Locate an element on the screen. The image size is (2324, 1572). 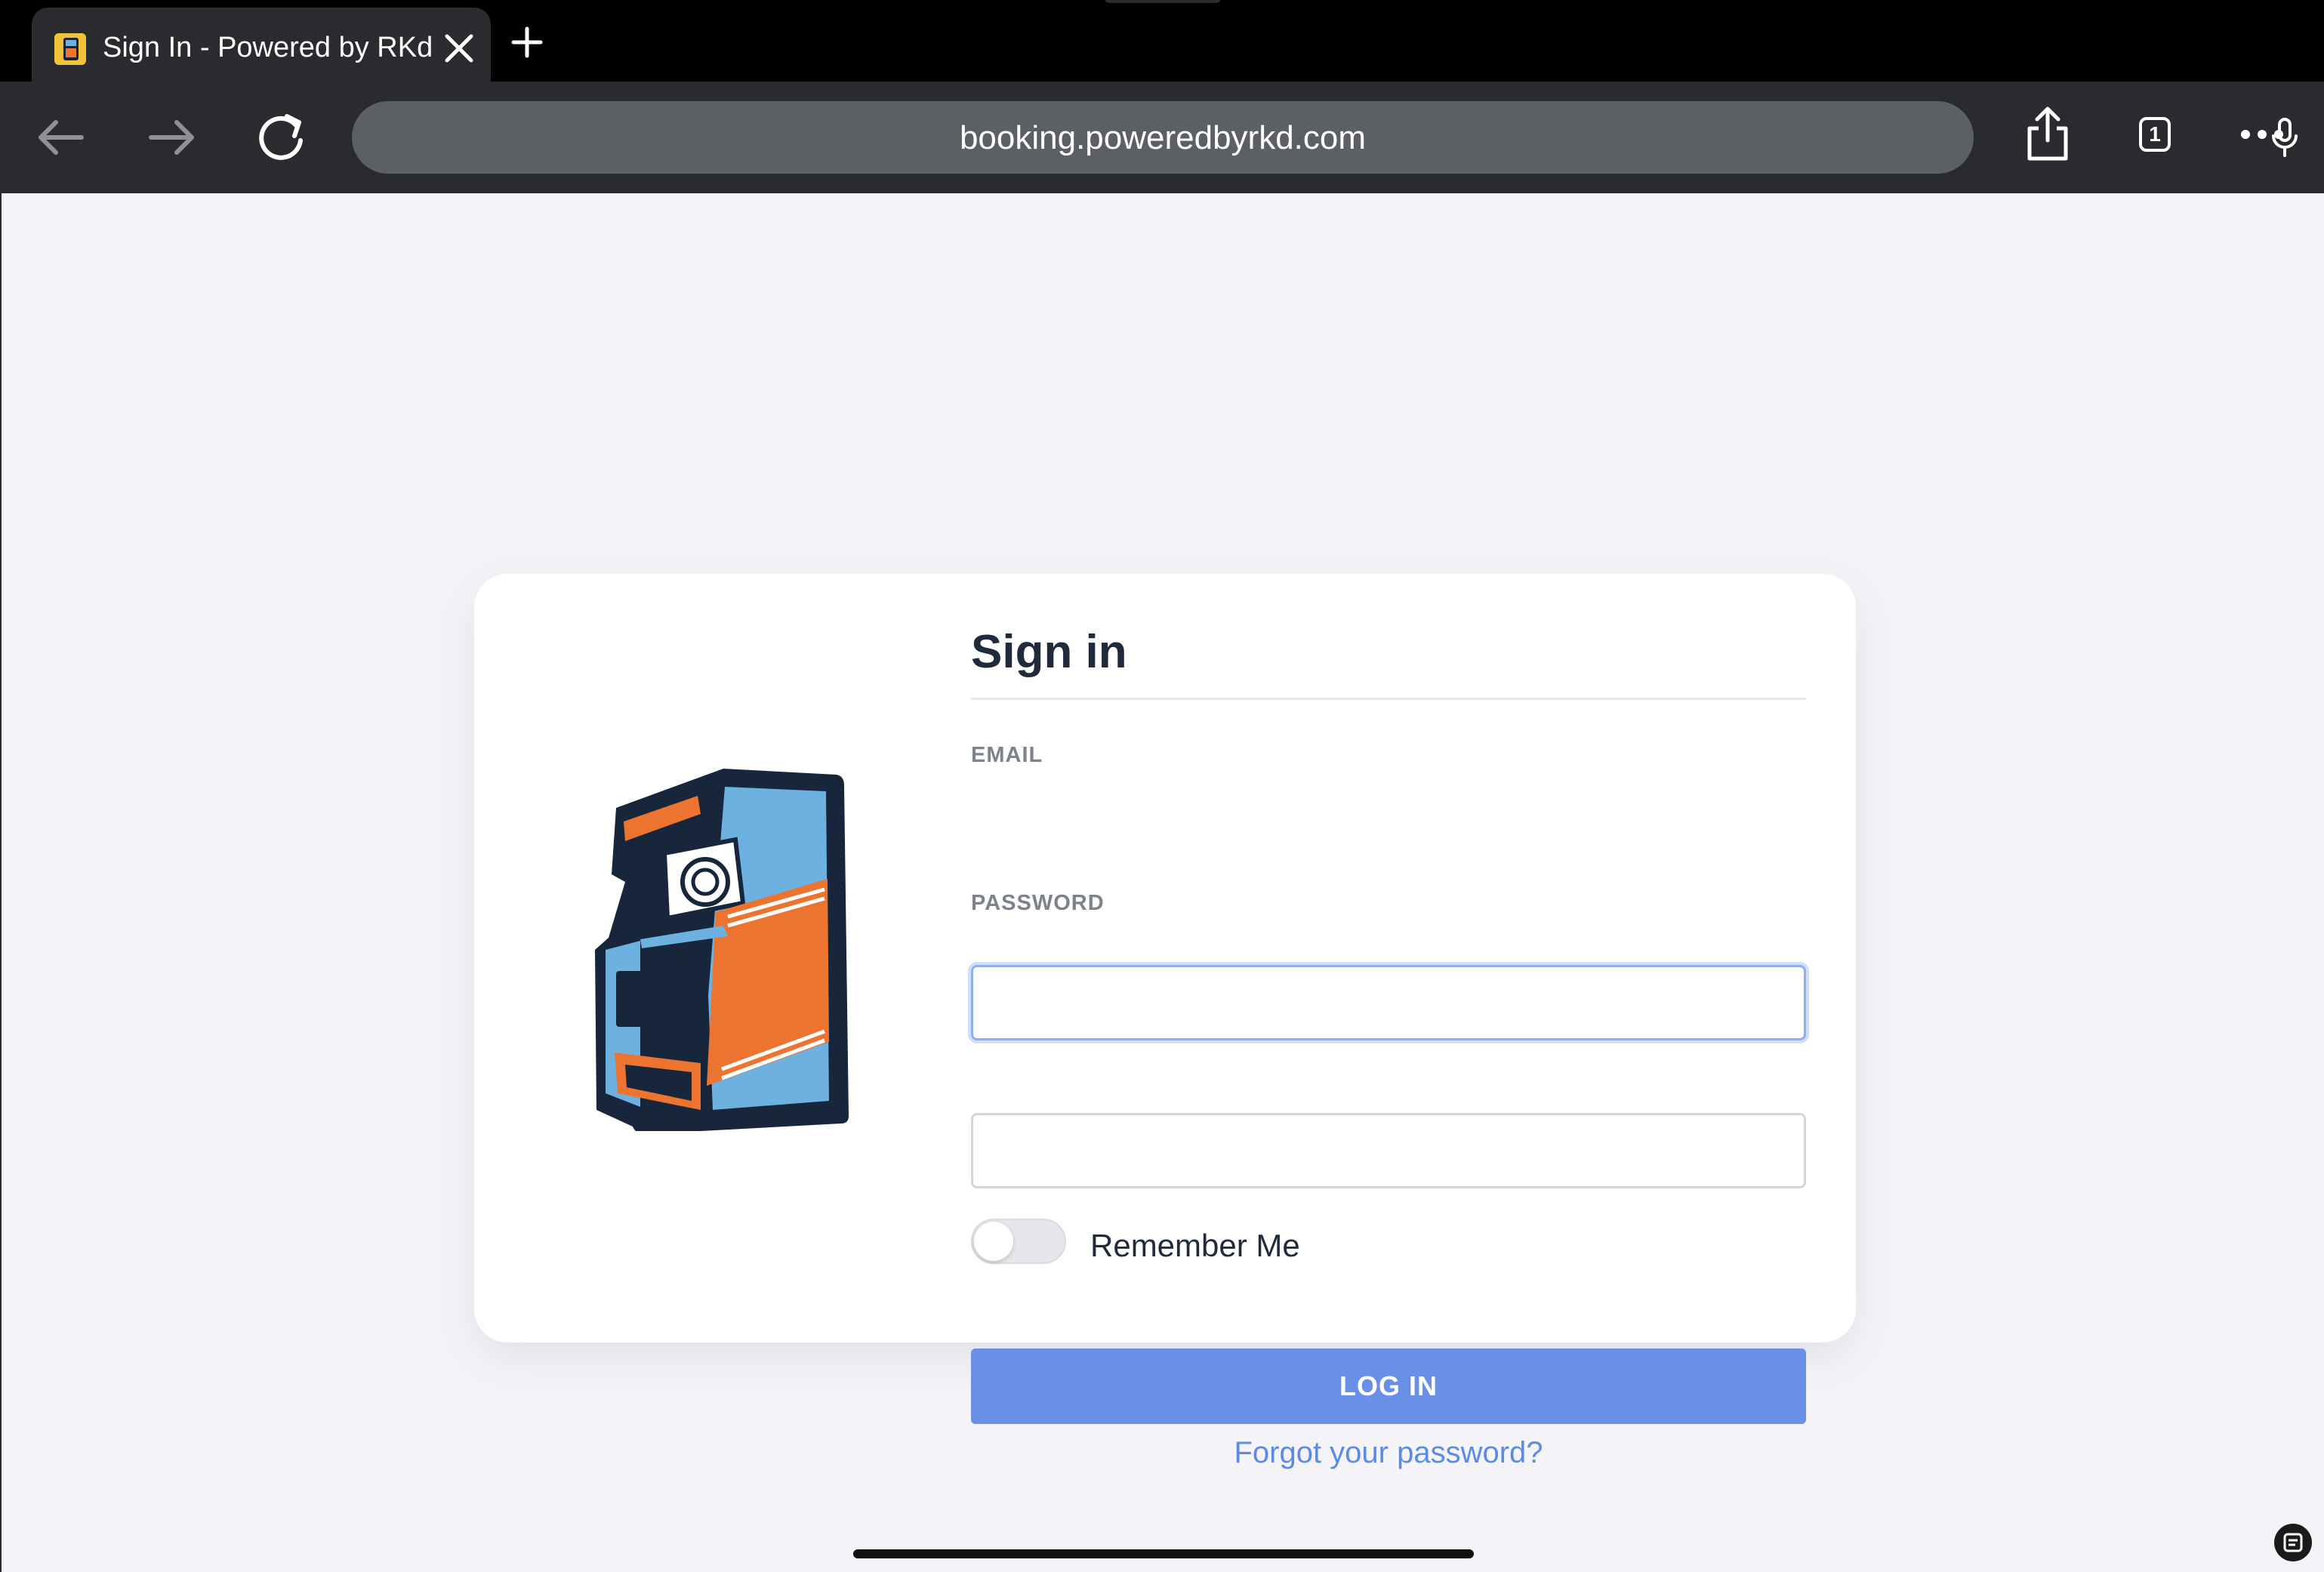
browser-toolbar: booking.poweredbyrkd.com 1 is located at coordinates (1162, 138).